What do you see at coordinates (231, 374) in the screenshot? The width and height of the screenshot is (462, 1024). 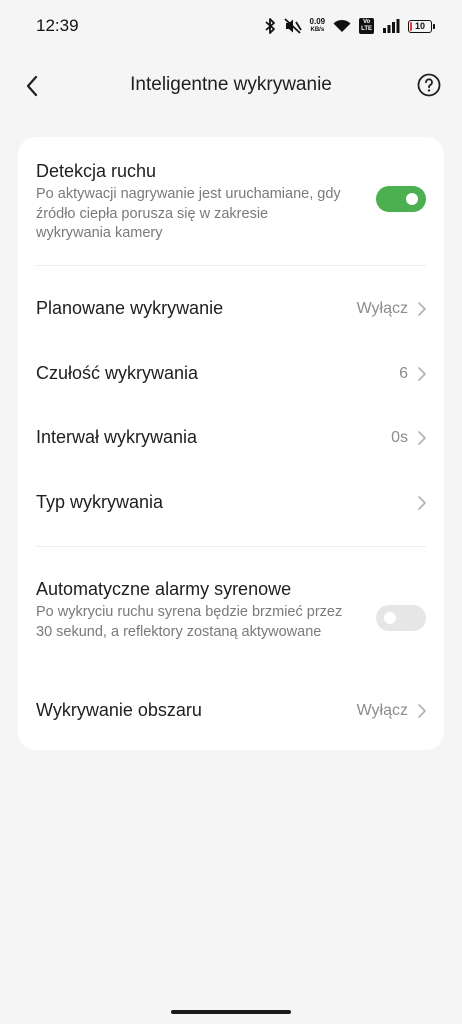 I see `sensitivity-row: Czułość wykrywania 6` at bounding box center [231, 374].